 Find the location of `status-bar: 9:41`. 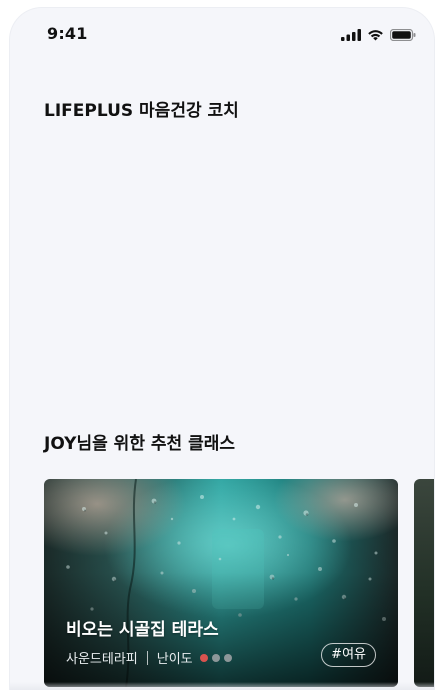

status-bar: 9:41 is located at coordinates (222, 34).